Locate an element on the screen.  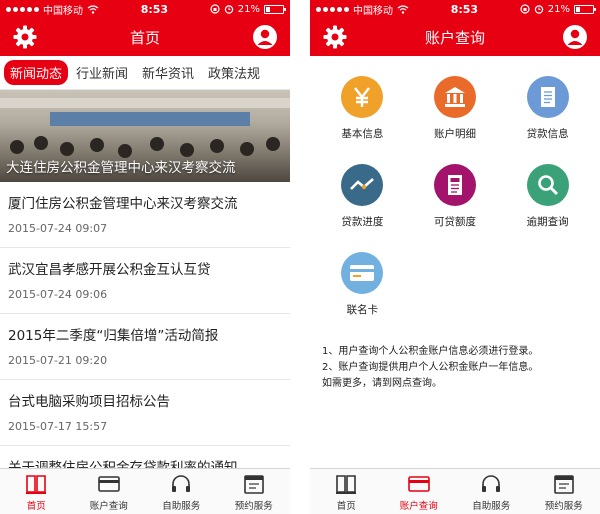
news-date: 2015-07-21 09:20 is located at coordinates (58, 360).